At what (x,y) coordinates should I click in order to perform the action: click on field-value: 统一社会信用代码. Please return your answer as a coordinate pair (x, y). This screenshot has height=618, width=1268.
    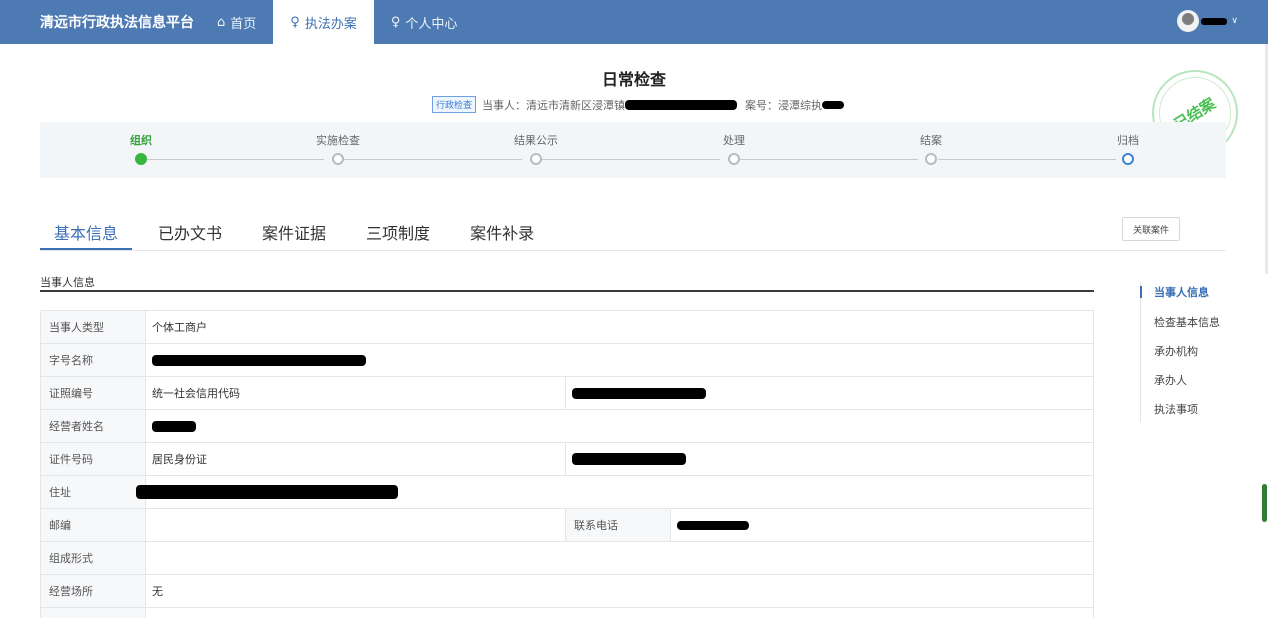
    Looking at the image, I should click on (356, 393).